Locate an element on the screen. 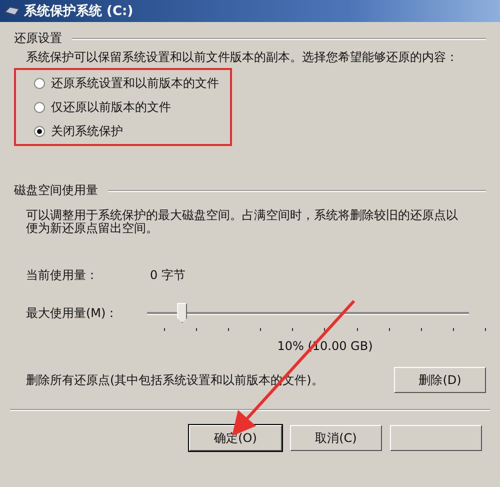 The image size is (500, 487). radio-option: 仅还原以前版本的文件 is located at coordinates (132, 107).